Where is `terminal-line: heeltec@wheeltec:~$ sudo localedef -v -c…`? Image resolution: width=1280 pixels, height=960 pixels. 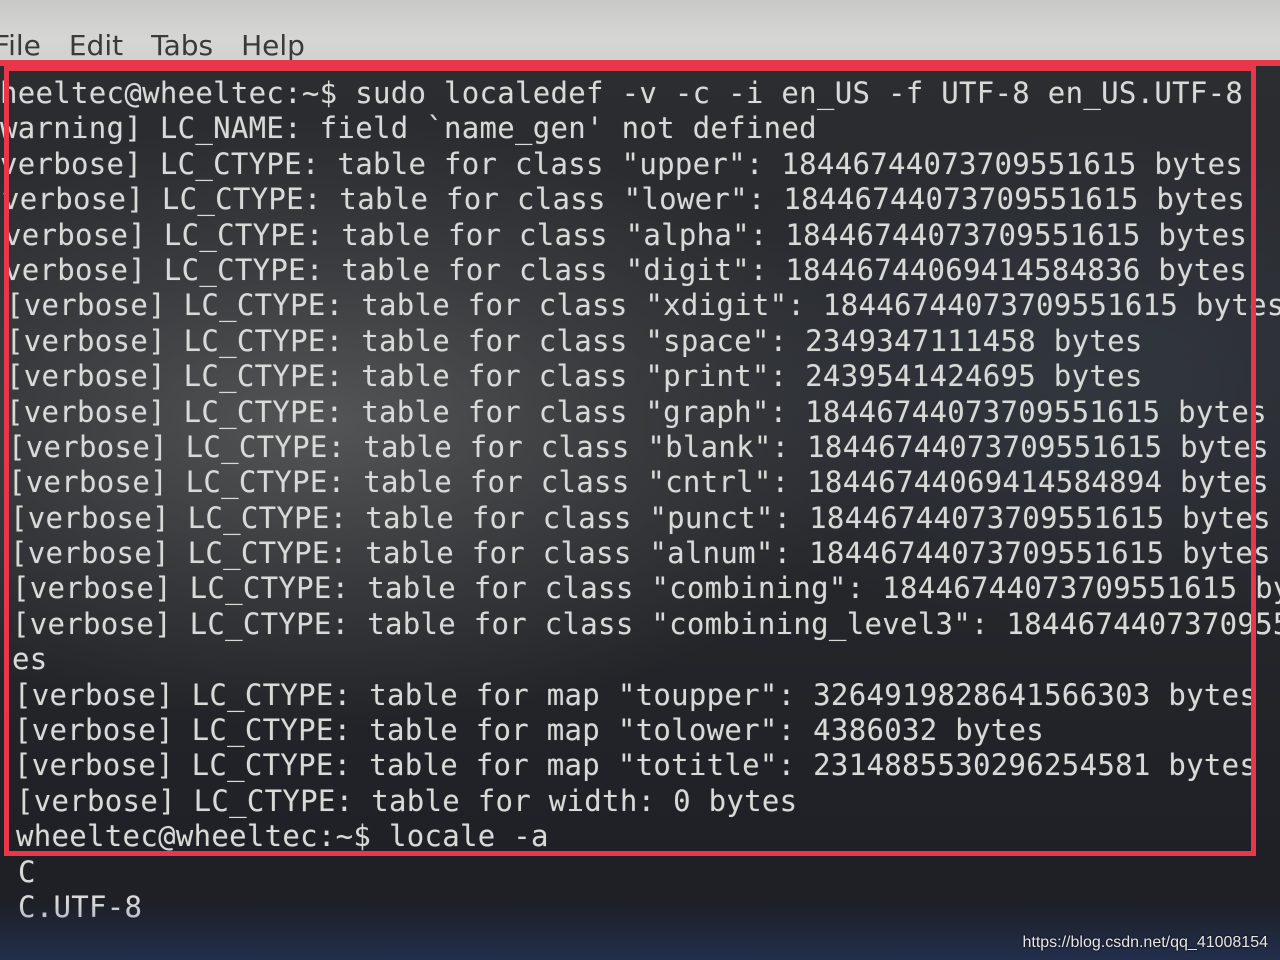 terminal-line: heeltec@wheeltec:~$ sudo localedef -v -c… is located at coordinates (622, 93).